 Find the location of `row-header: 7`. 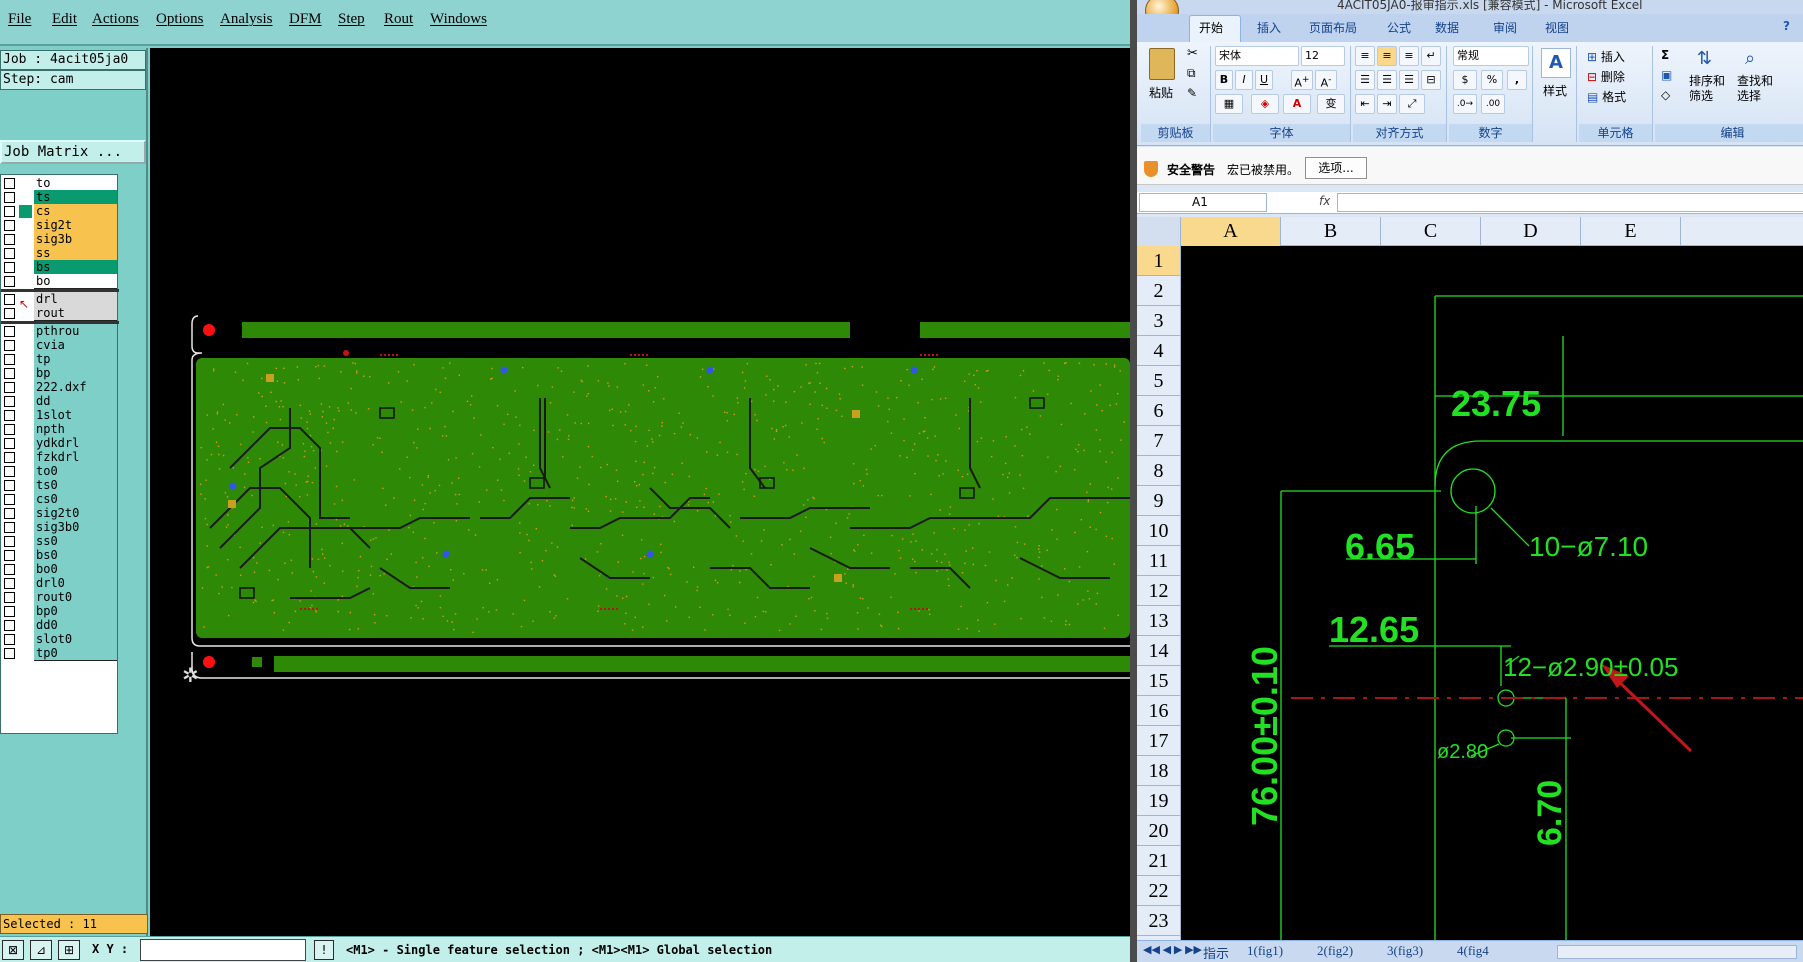

row-header: 7 is located at coordinates (1158, 441).